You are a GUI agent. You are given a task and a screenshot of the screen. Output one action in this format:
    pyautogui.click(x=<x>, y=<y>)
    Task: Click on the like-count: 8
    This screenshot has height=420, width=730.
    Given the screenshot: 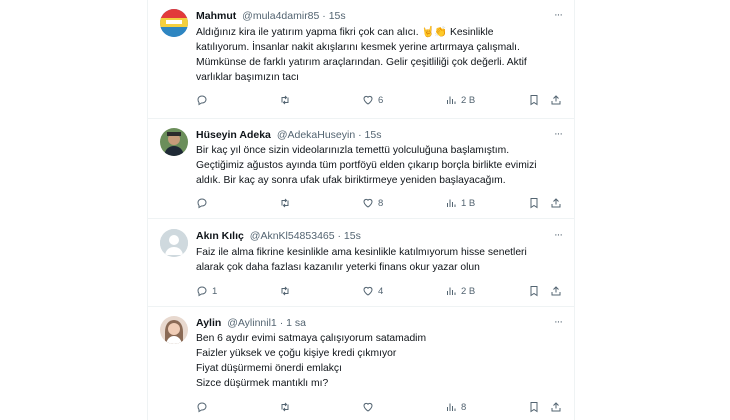 What is the action you would take?
    pyautogui.click(x=381, y=203)
    